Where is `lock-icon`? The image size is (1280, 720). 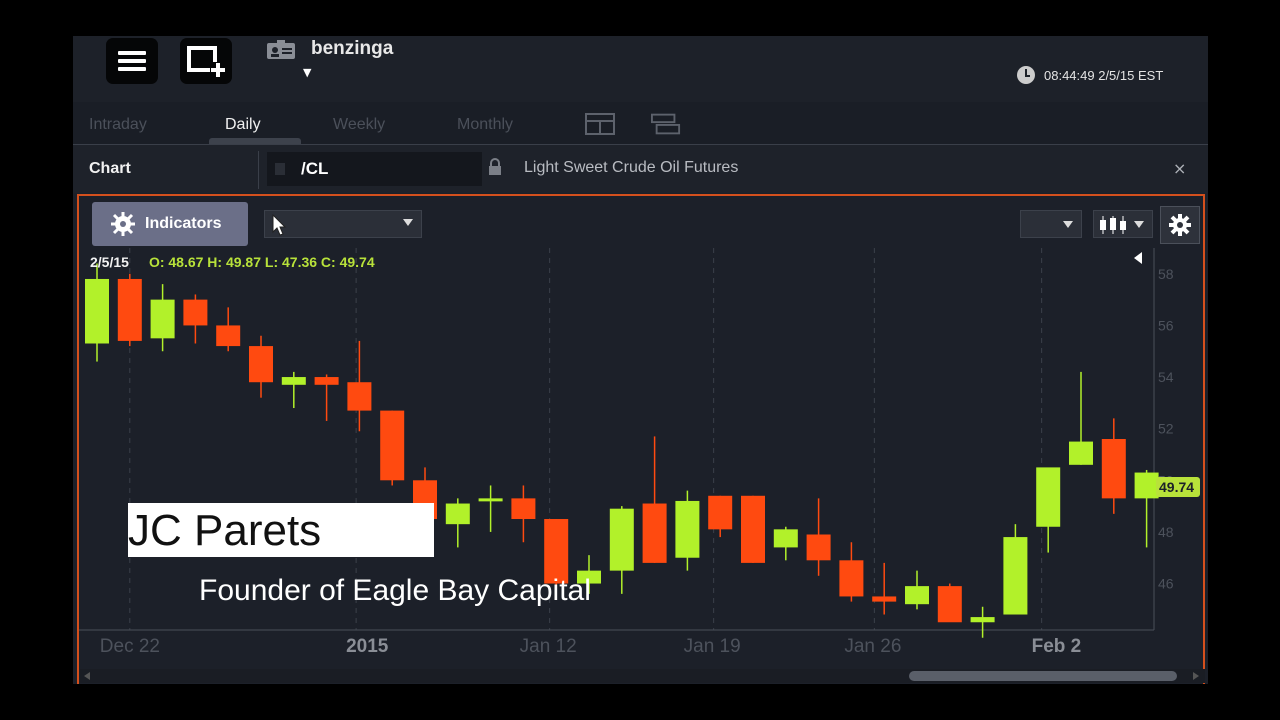 lock-icon is located at coordinates (495, 166).